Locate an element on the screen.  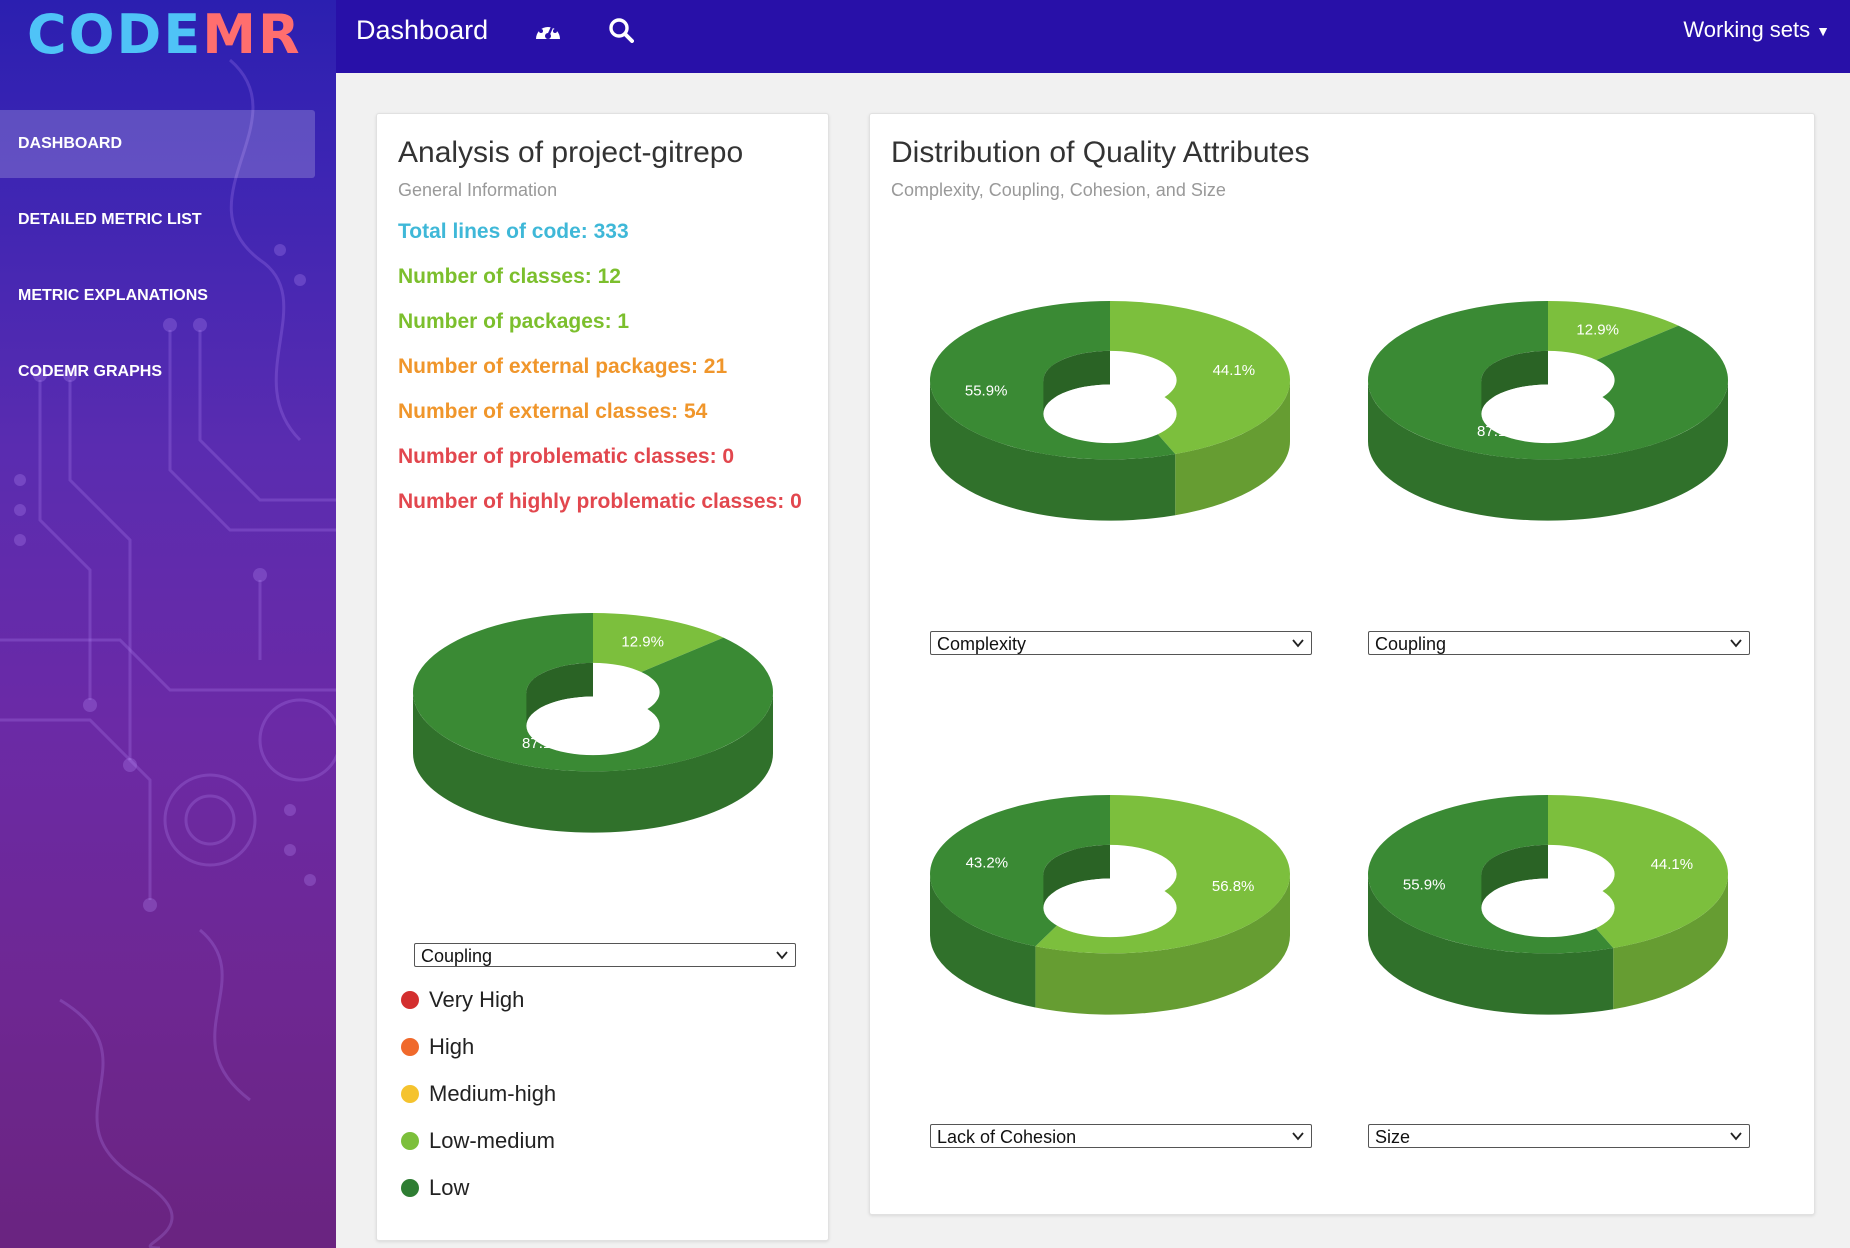
sidebar-item-codemr-graphs: CODEMR GRAPHS is located at coordinates (157, 372).